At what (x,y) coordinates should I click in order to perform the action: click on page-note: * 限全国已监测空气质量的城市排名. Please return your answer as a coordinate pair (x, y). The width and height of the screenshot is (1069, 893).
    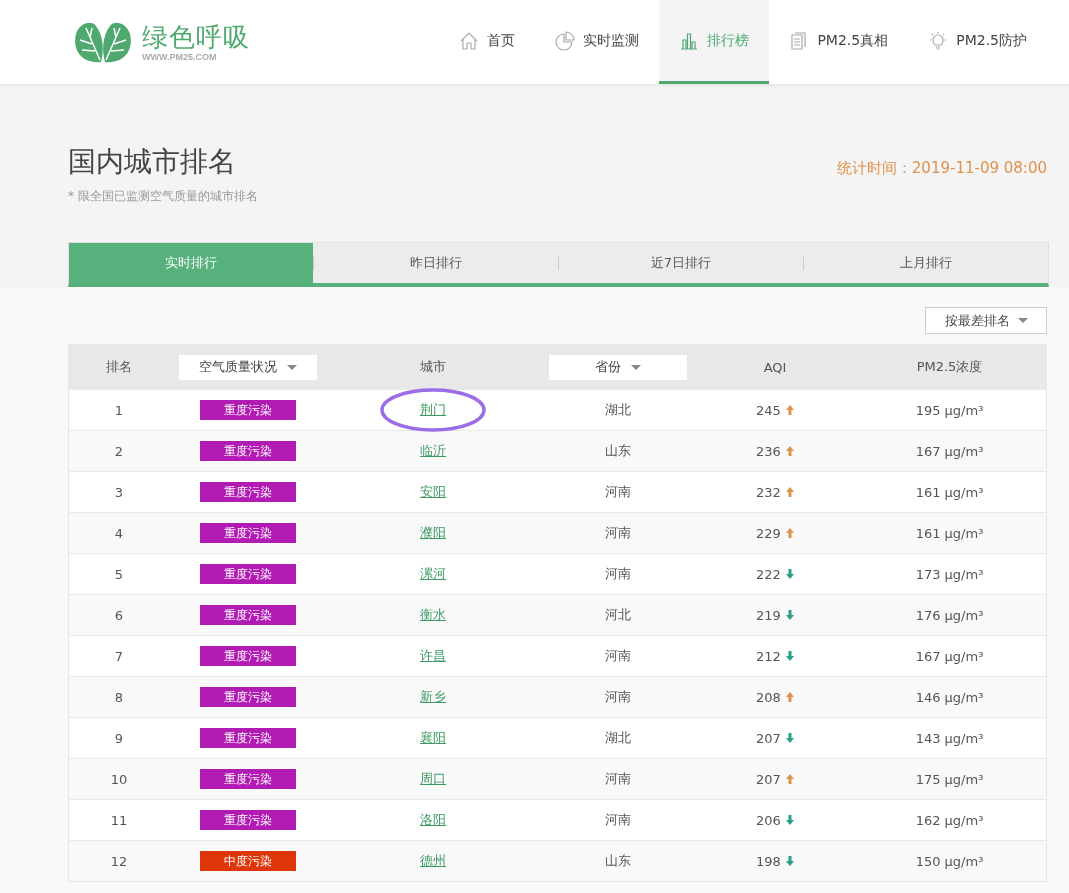
    Looking at the image, I should click on (163, 196).